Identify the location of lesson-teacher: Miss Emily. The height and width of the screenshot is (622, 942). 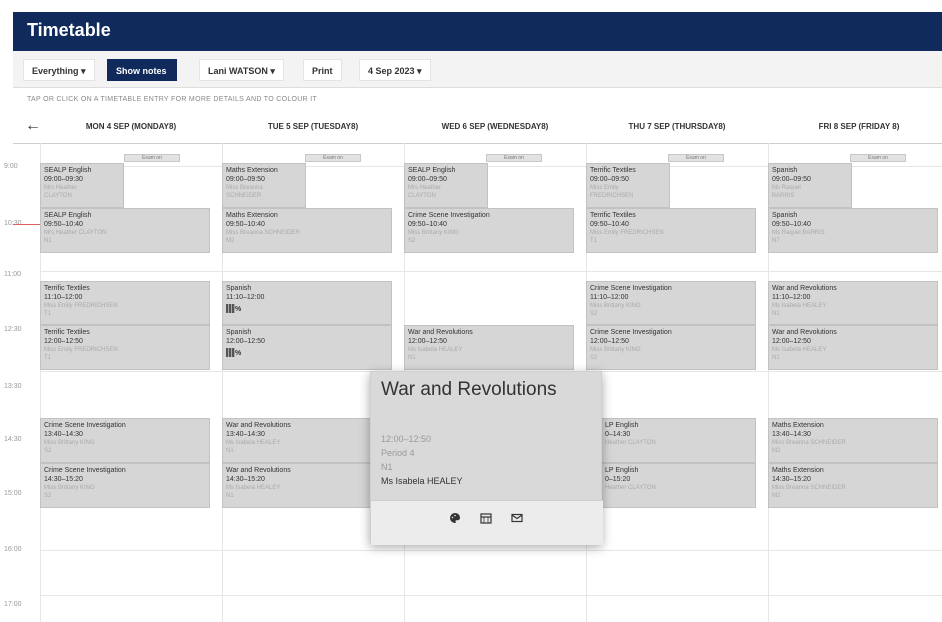
(604, 188).